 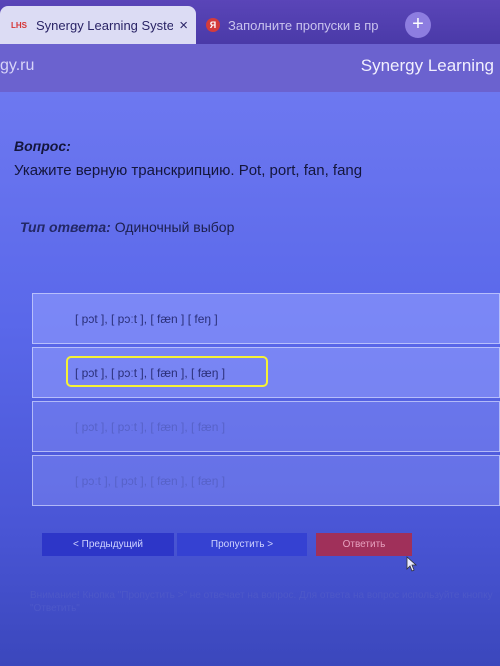 What do you see at coordinates (418, 25) in the screenshot?
I see `new-tab-button: +` at bounding box center [418, 25].